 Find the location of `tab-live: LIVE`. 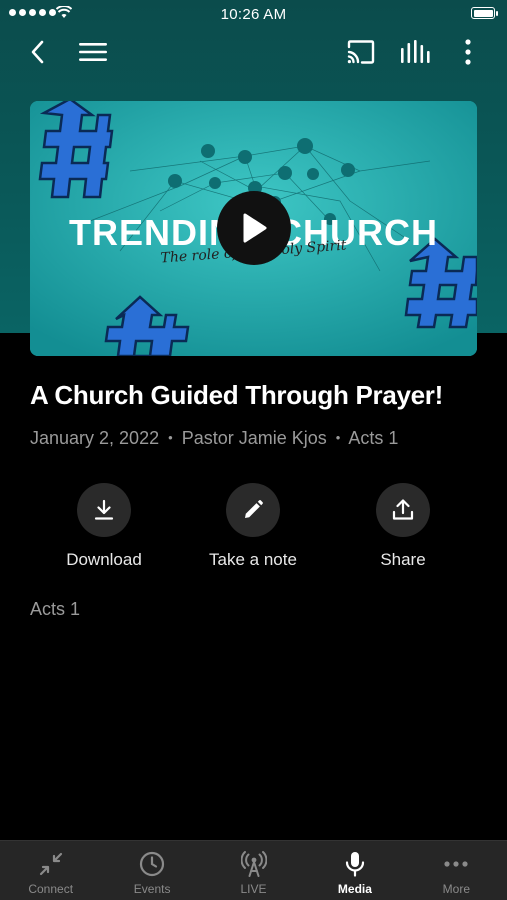

tab-live: LIVE is located at coordinates (253, 870).